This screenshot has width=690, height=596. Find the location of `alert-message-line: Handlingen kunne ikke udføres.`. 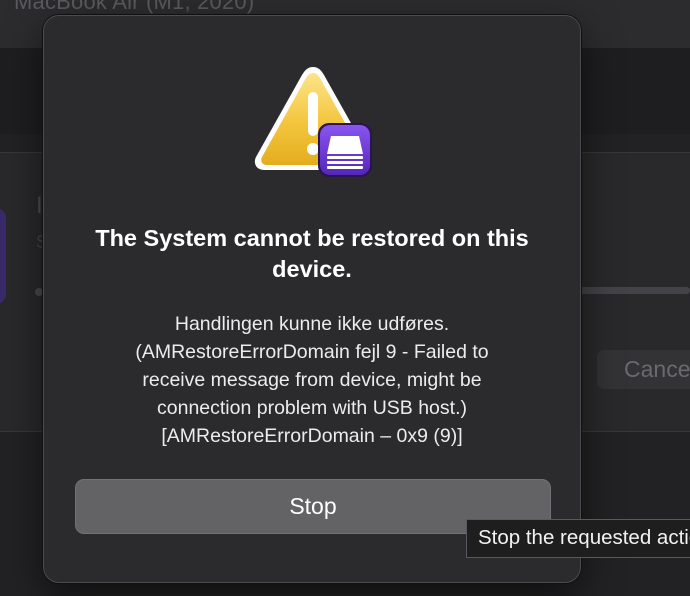

alert-message-line: Handlingen kunne ikke udføres. is located at coordinates (312, 324).